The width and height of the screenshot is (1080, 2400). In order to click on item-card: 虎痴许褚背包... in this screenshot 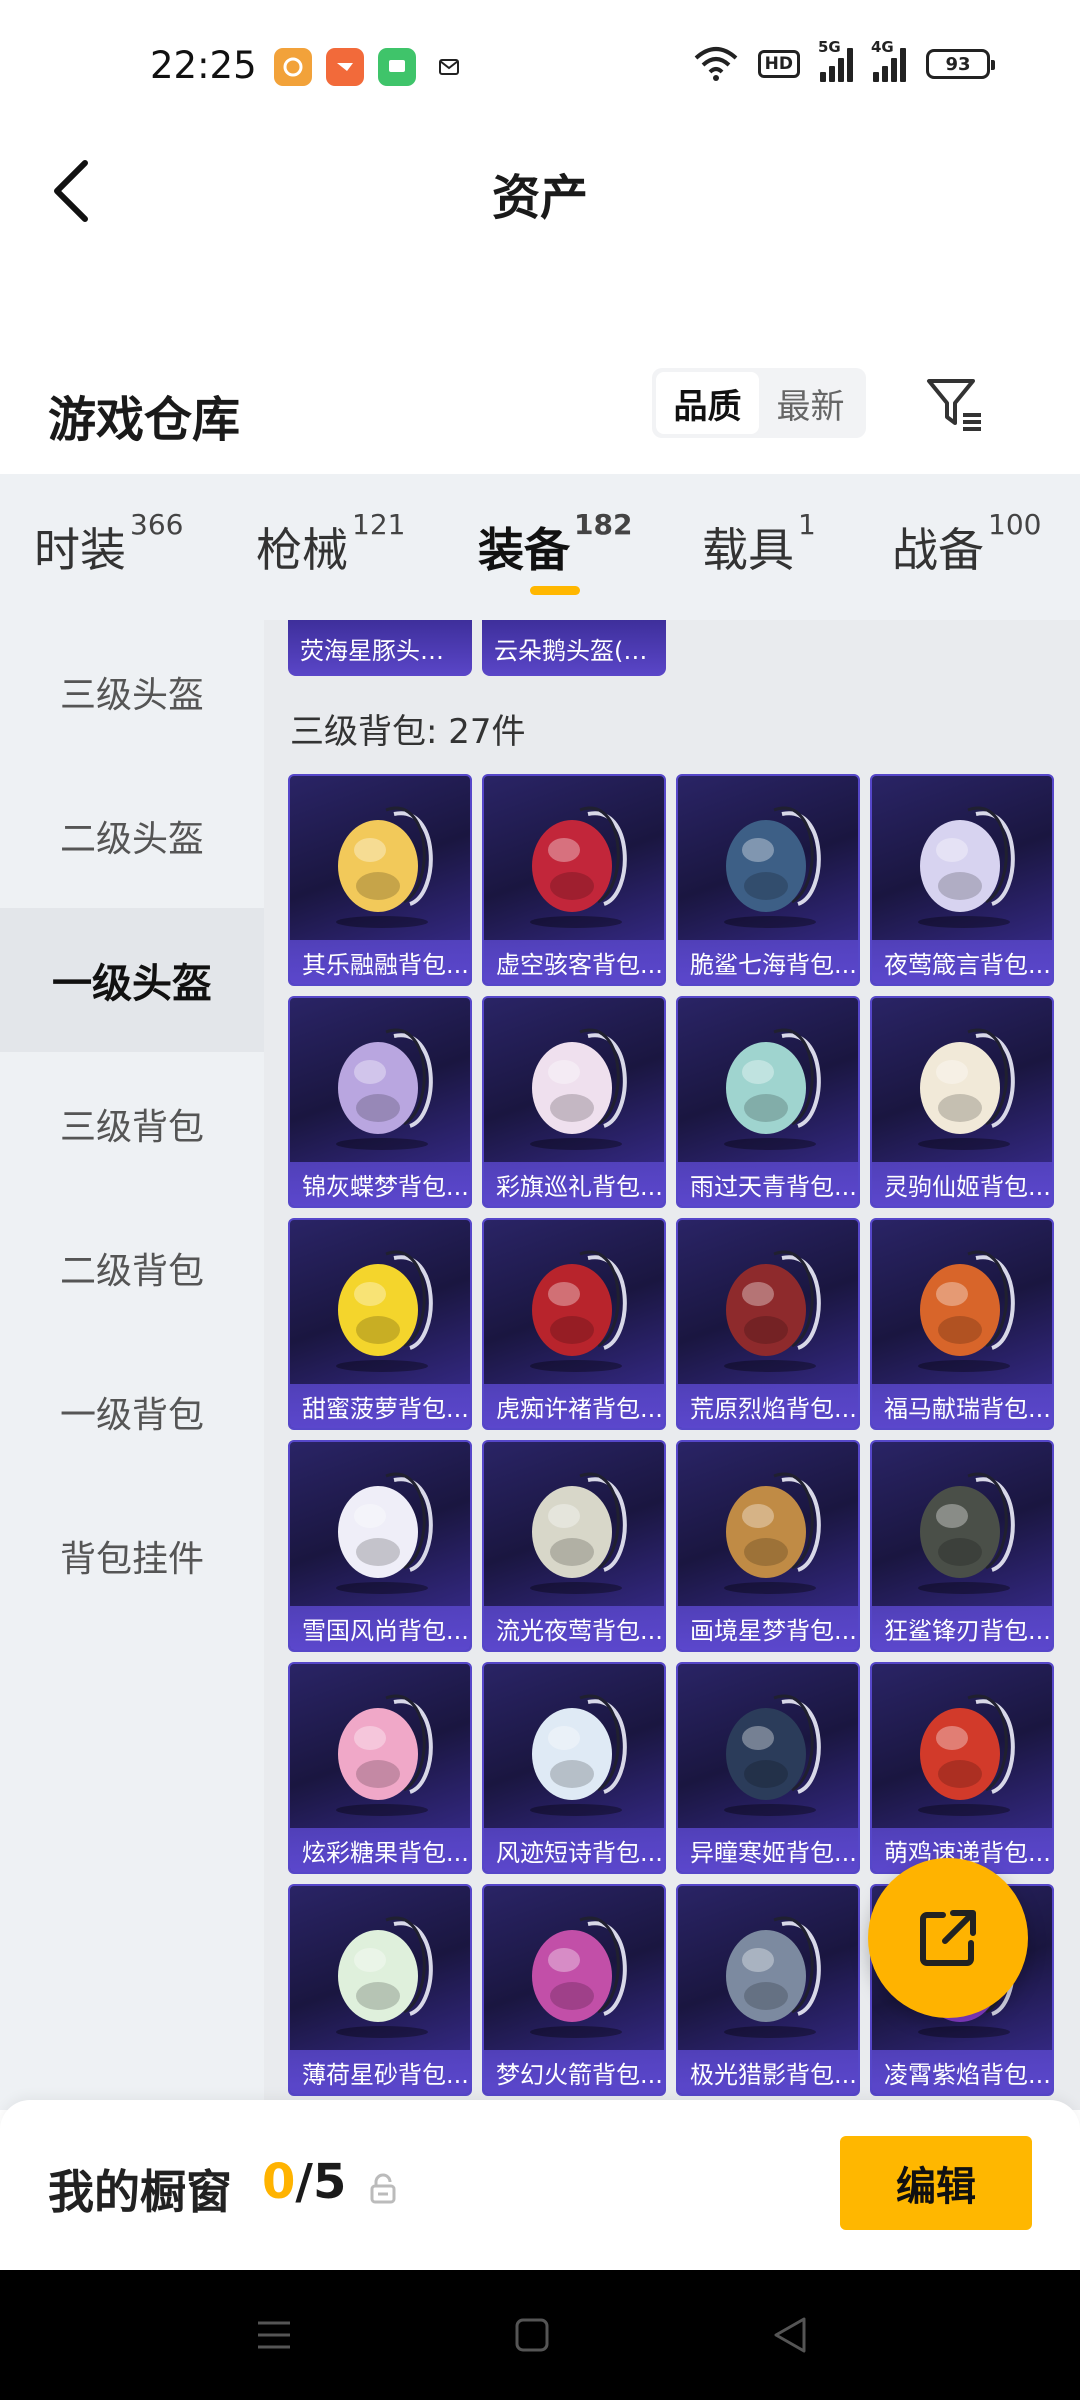, I will do `click(574, 1324)`.